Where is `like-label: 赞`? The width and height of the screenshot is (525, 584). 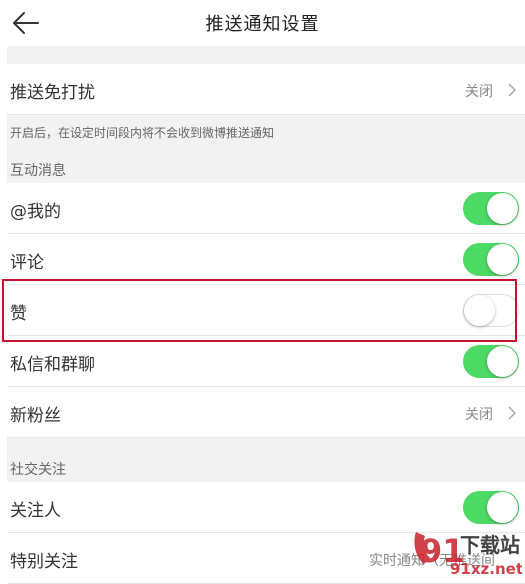
like-label: 赞 is located at coordinates (18, 314).